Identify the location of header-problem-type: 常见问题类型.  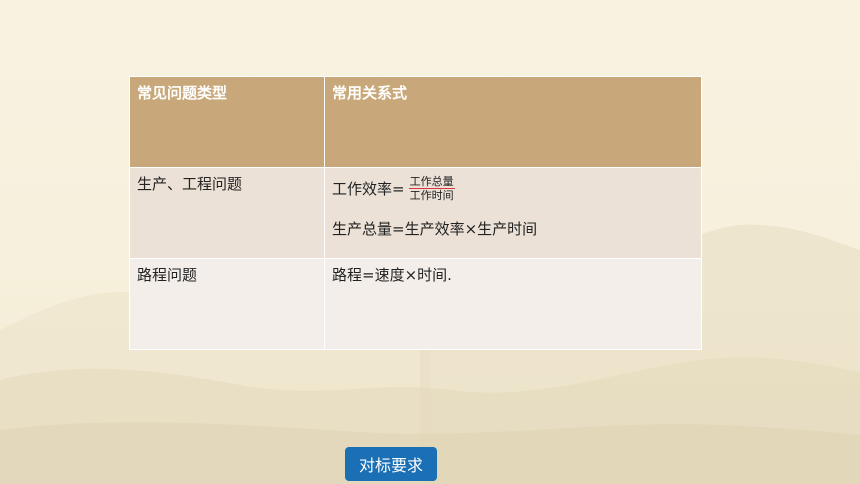
(227, 122).